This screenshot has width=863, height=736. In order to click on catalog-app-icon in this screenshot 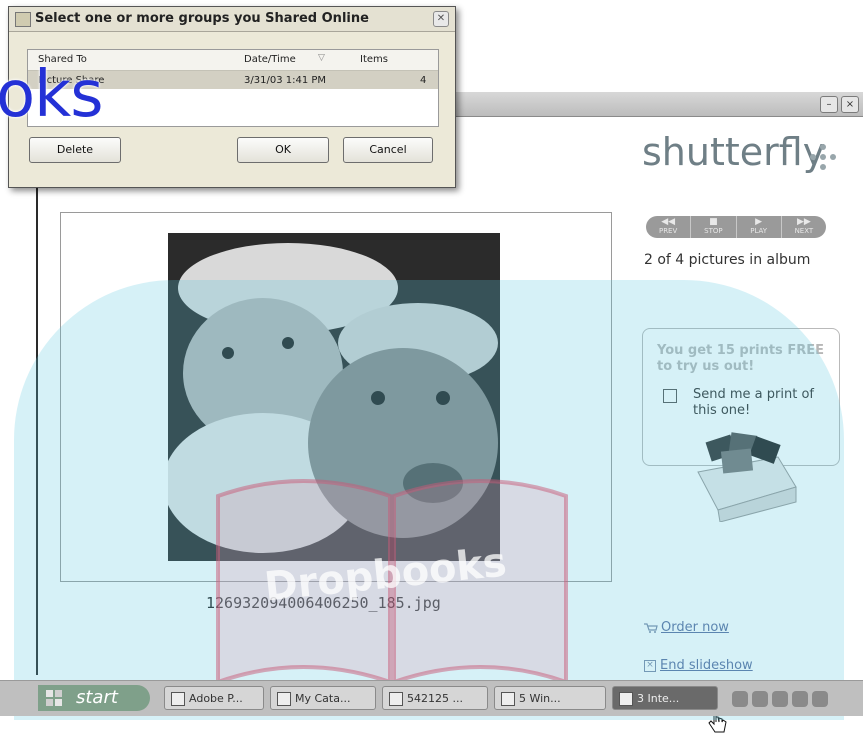, I will do `click(284, 699)`.